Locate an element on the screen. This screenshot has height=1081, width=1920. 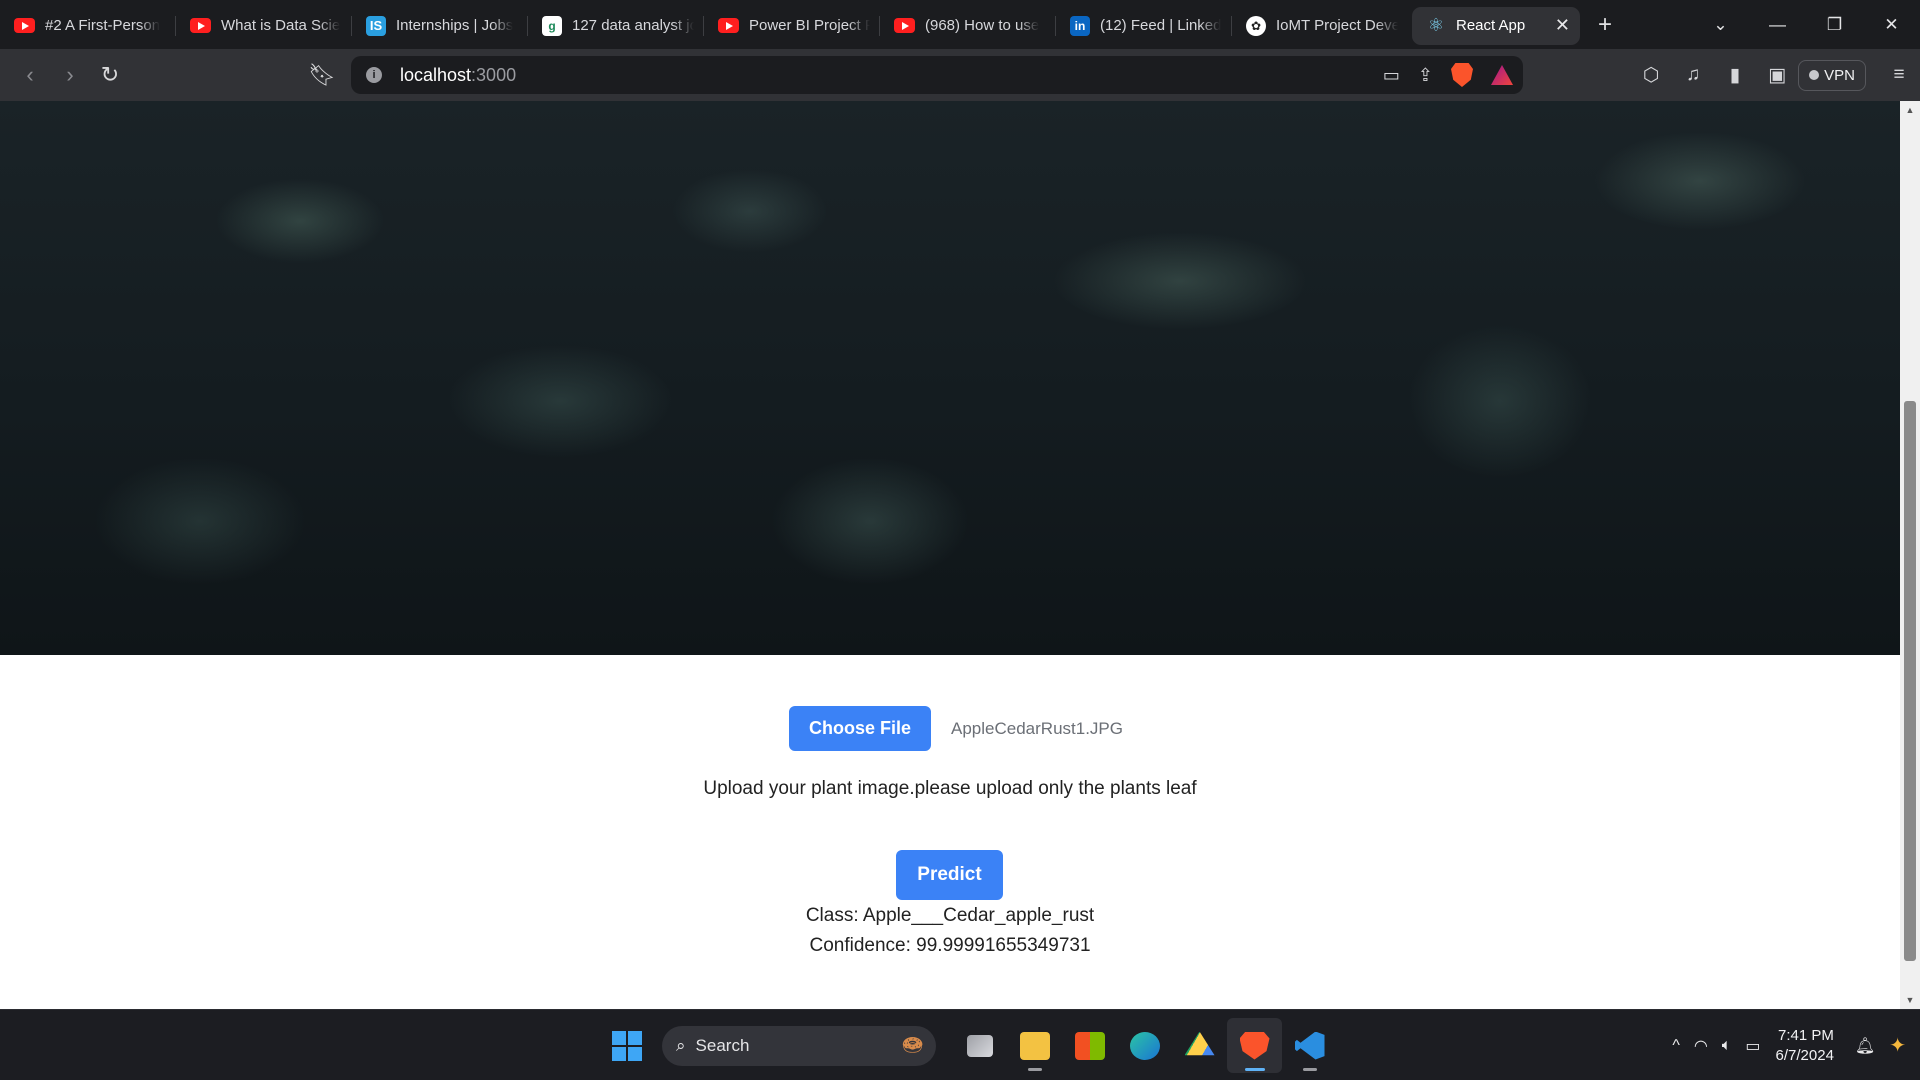
wallet-icon: ▣ is located at coordinates (1777, 75).